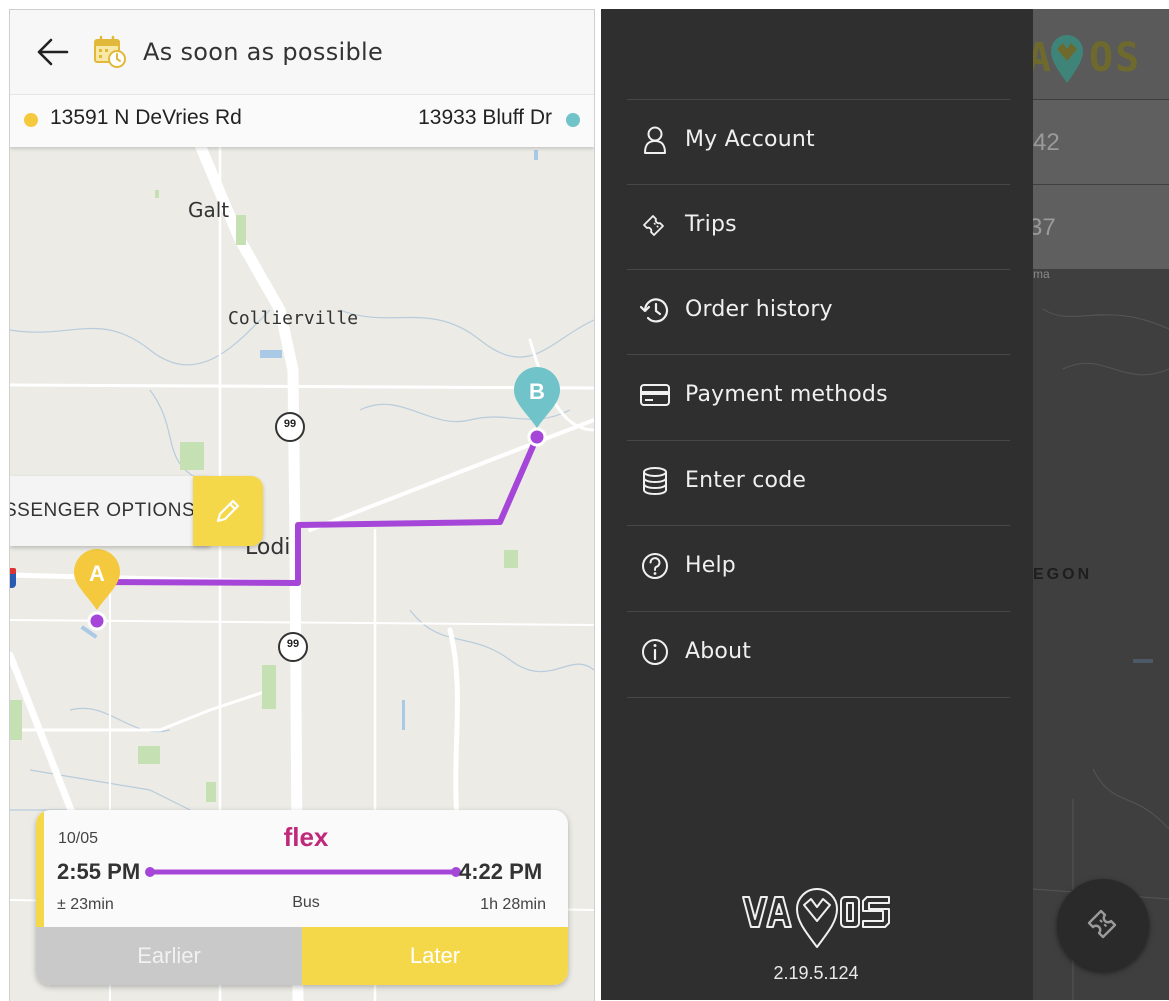 This screenshot has height=1001, width=1169. Describe the element at coordinates (110, 52) in the screenshot. I see `calendar-clock-icon` at that location.